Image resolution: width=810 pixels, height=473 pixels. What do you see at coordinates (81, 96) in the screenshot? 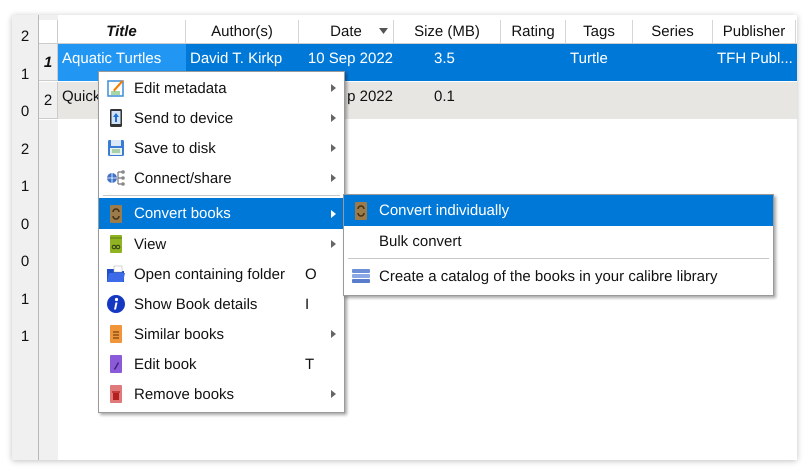
I see `table-cell: Quick` at bounding box center [81, 96].